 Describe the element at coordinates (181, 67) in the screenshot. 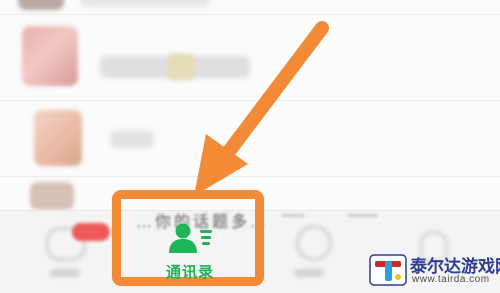

I see `blurred-emoji-thumbnail` at that location.